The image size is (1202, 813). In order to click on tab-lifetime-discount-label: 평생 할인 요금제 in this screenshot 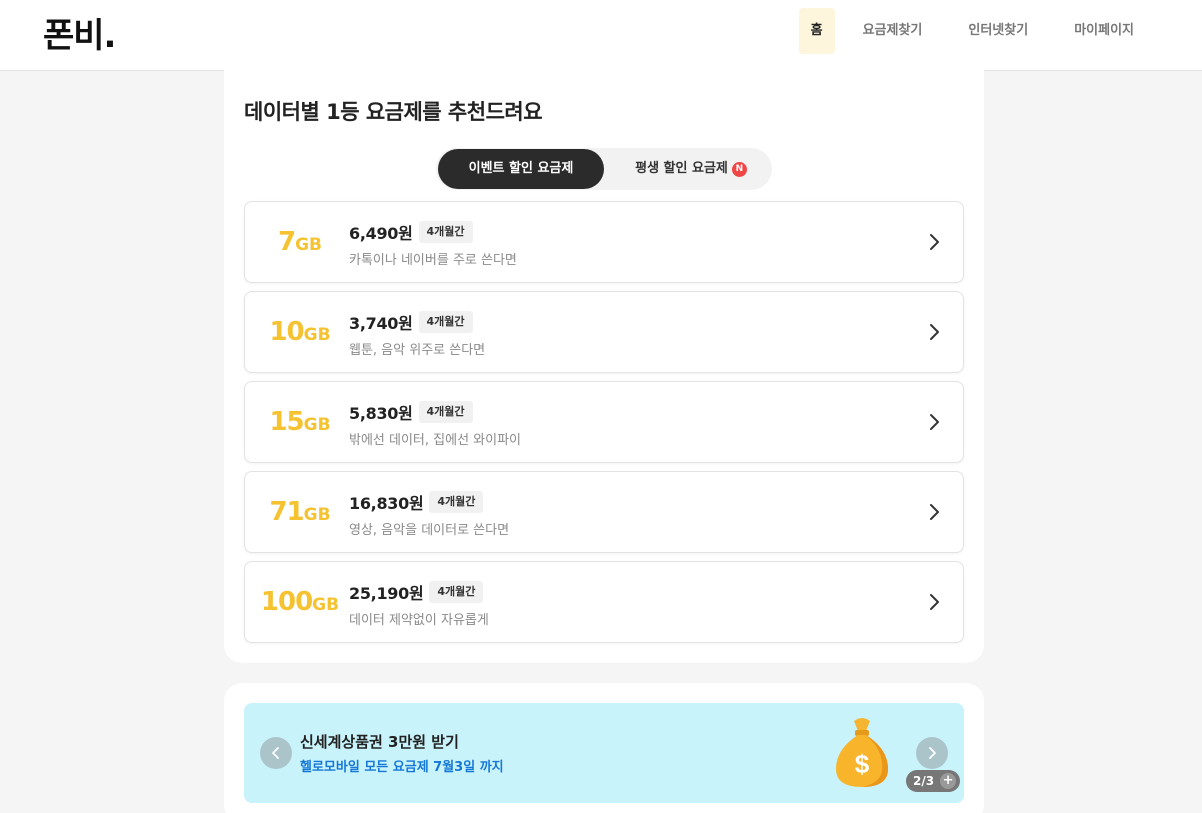, I will do `click(681, 168)`.